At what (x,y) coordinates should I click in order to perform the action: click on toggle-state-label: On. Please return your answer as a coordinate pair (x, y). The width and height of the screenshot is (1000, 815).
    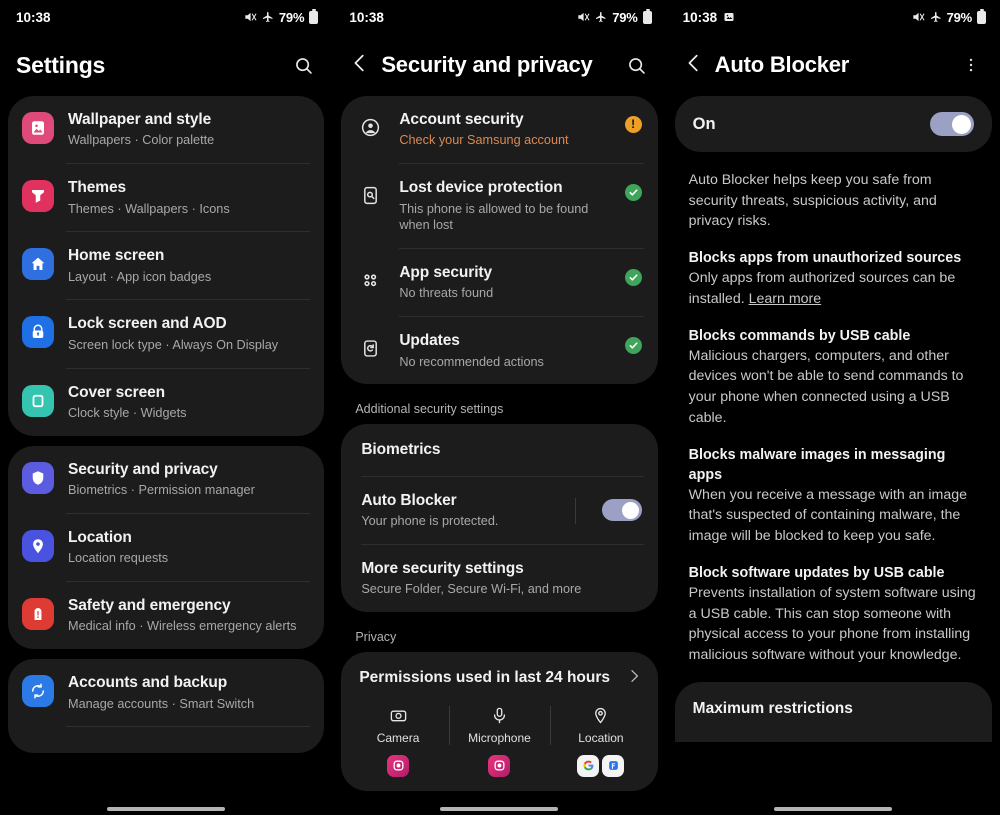
    Looking at the image, I should click on (704, 123).